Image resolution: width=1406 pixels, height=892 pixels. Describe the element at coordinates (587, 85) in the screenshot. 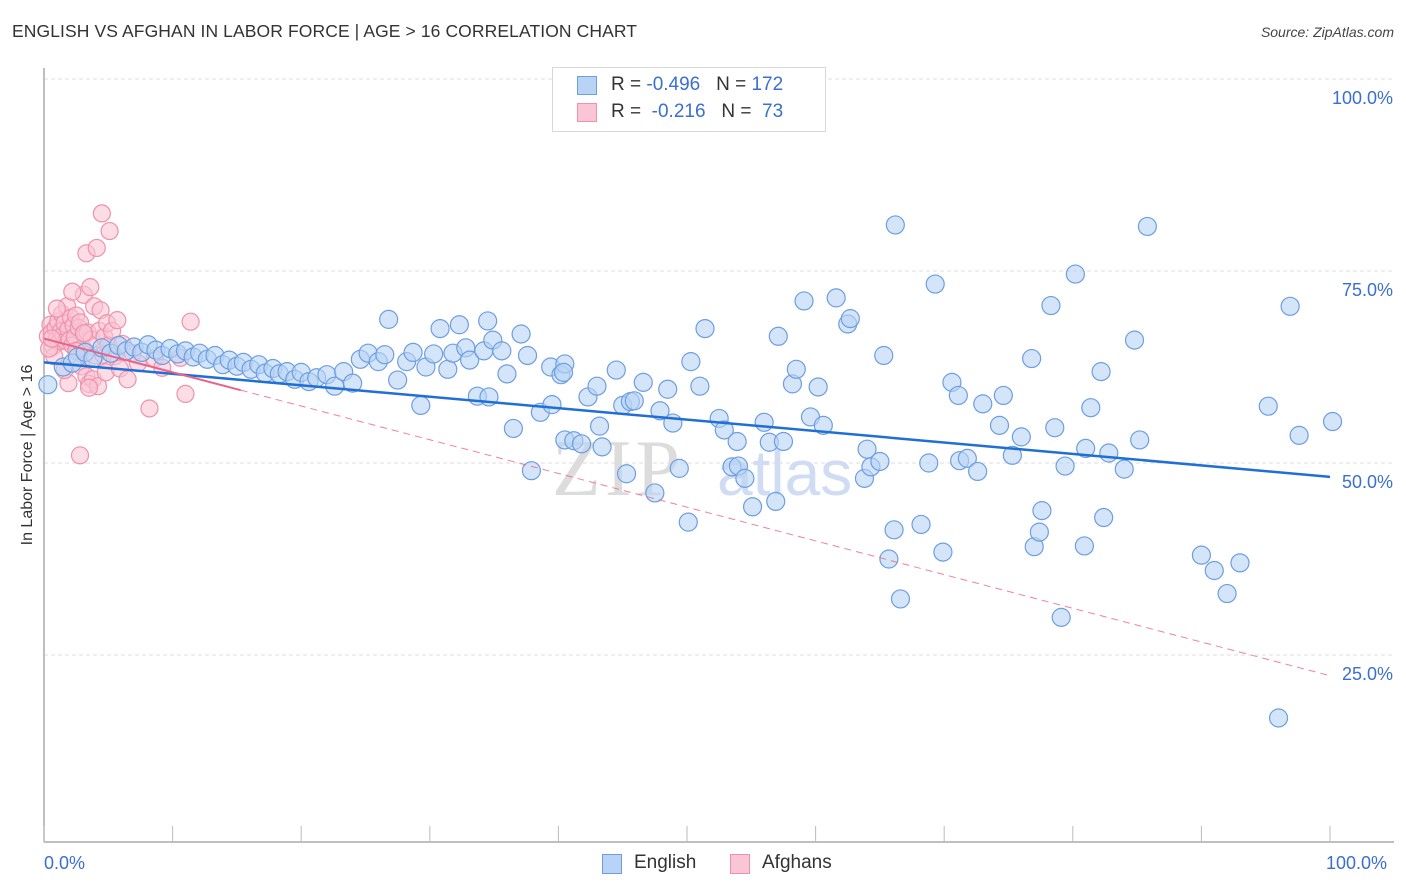

I see `english-swatch` at that location.